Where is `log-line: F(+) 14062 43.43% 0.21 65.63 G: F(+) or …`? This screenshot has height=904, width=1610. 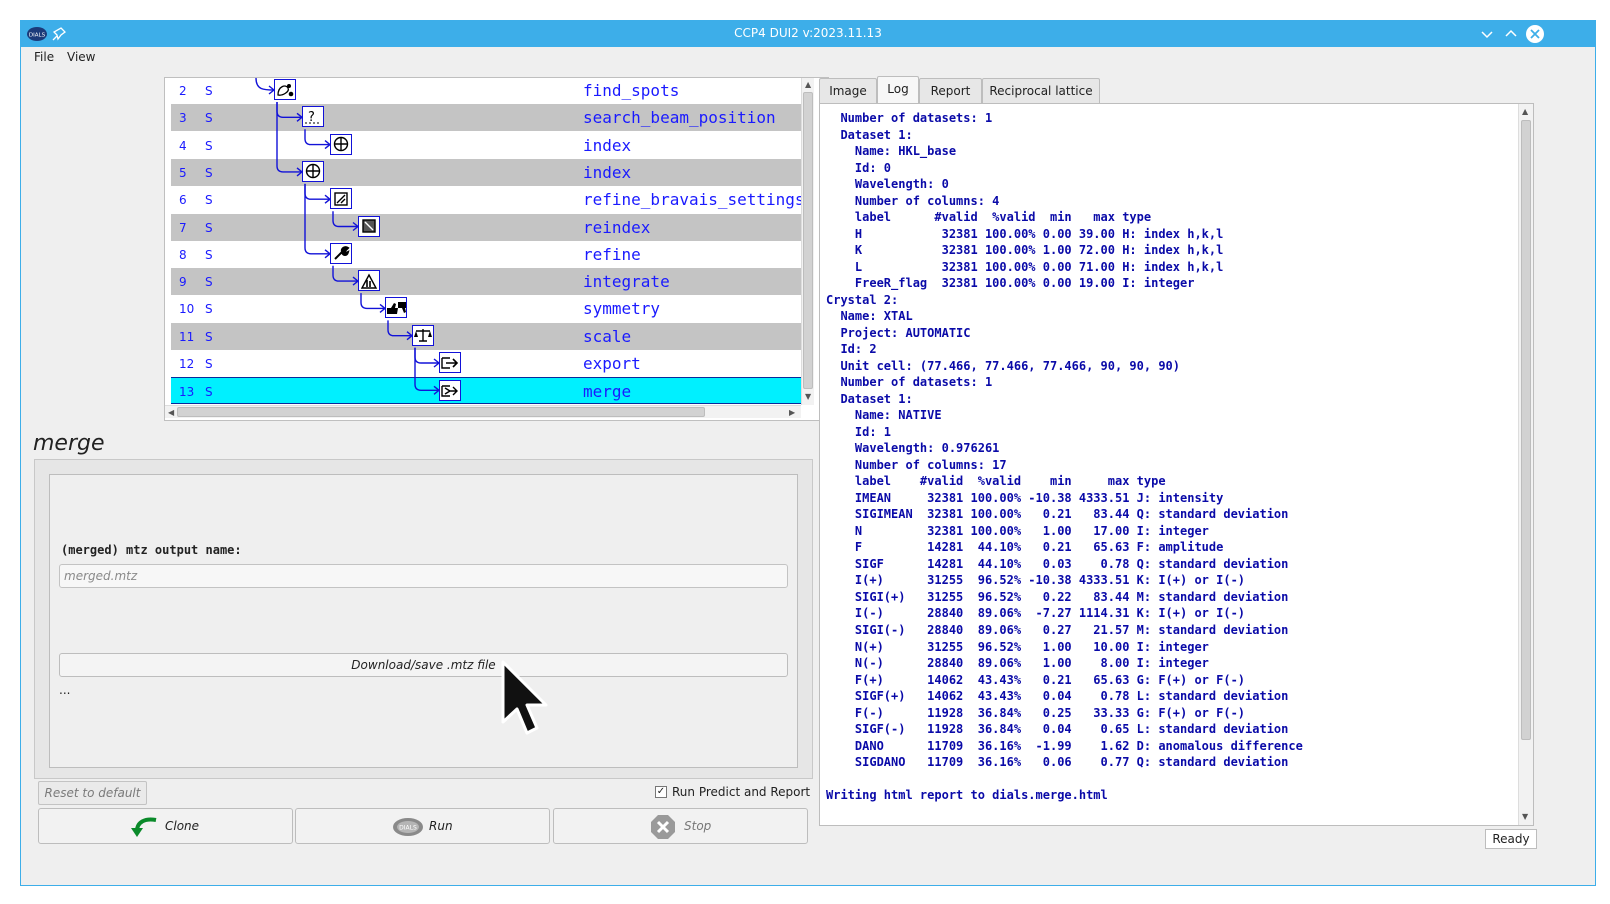 log-line: F(+) 14062 43.43% 0.21 65.63 G: F(+) or … is located at coordinates (1036, 679).